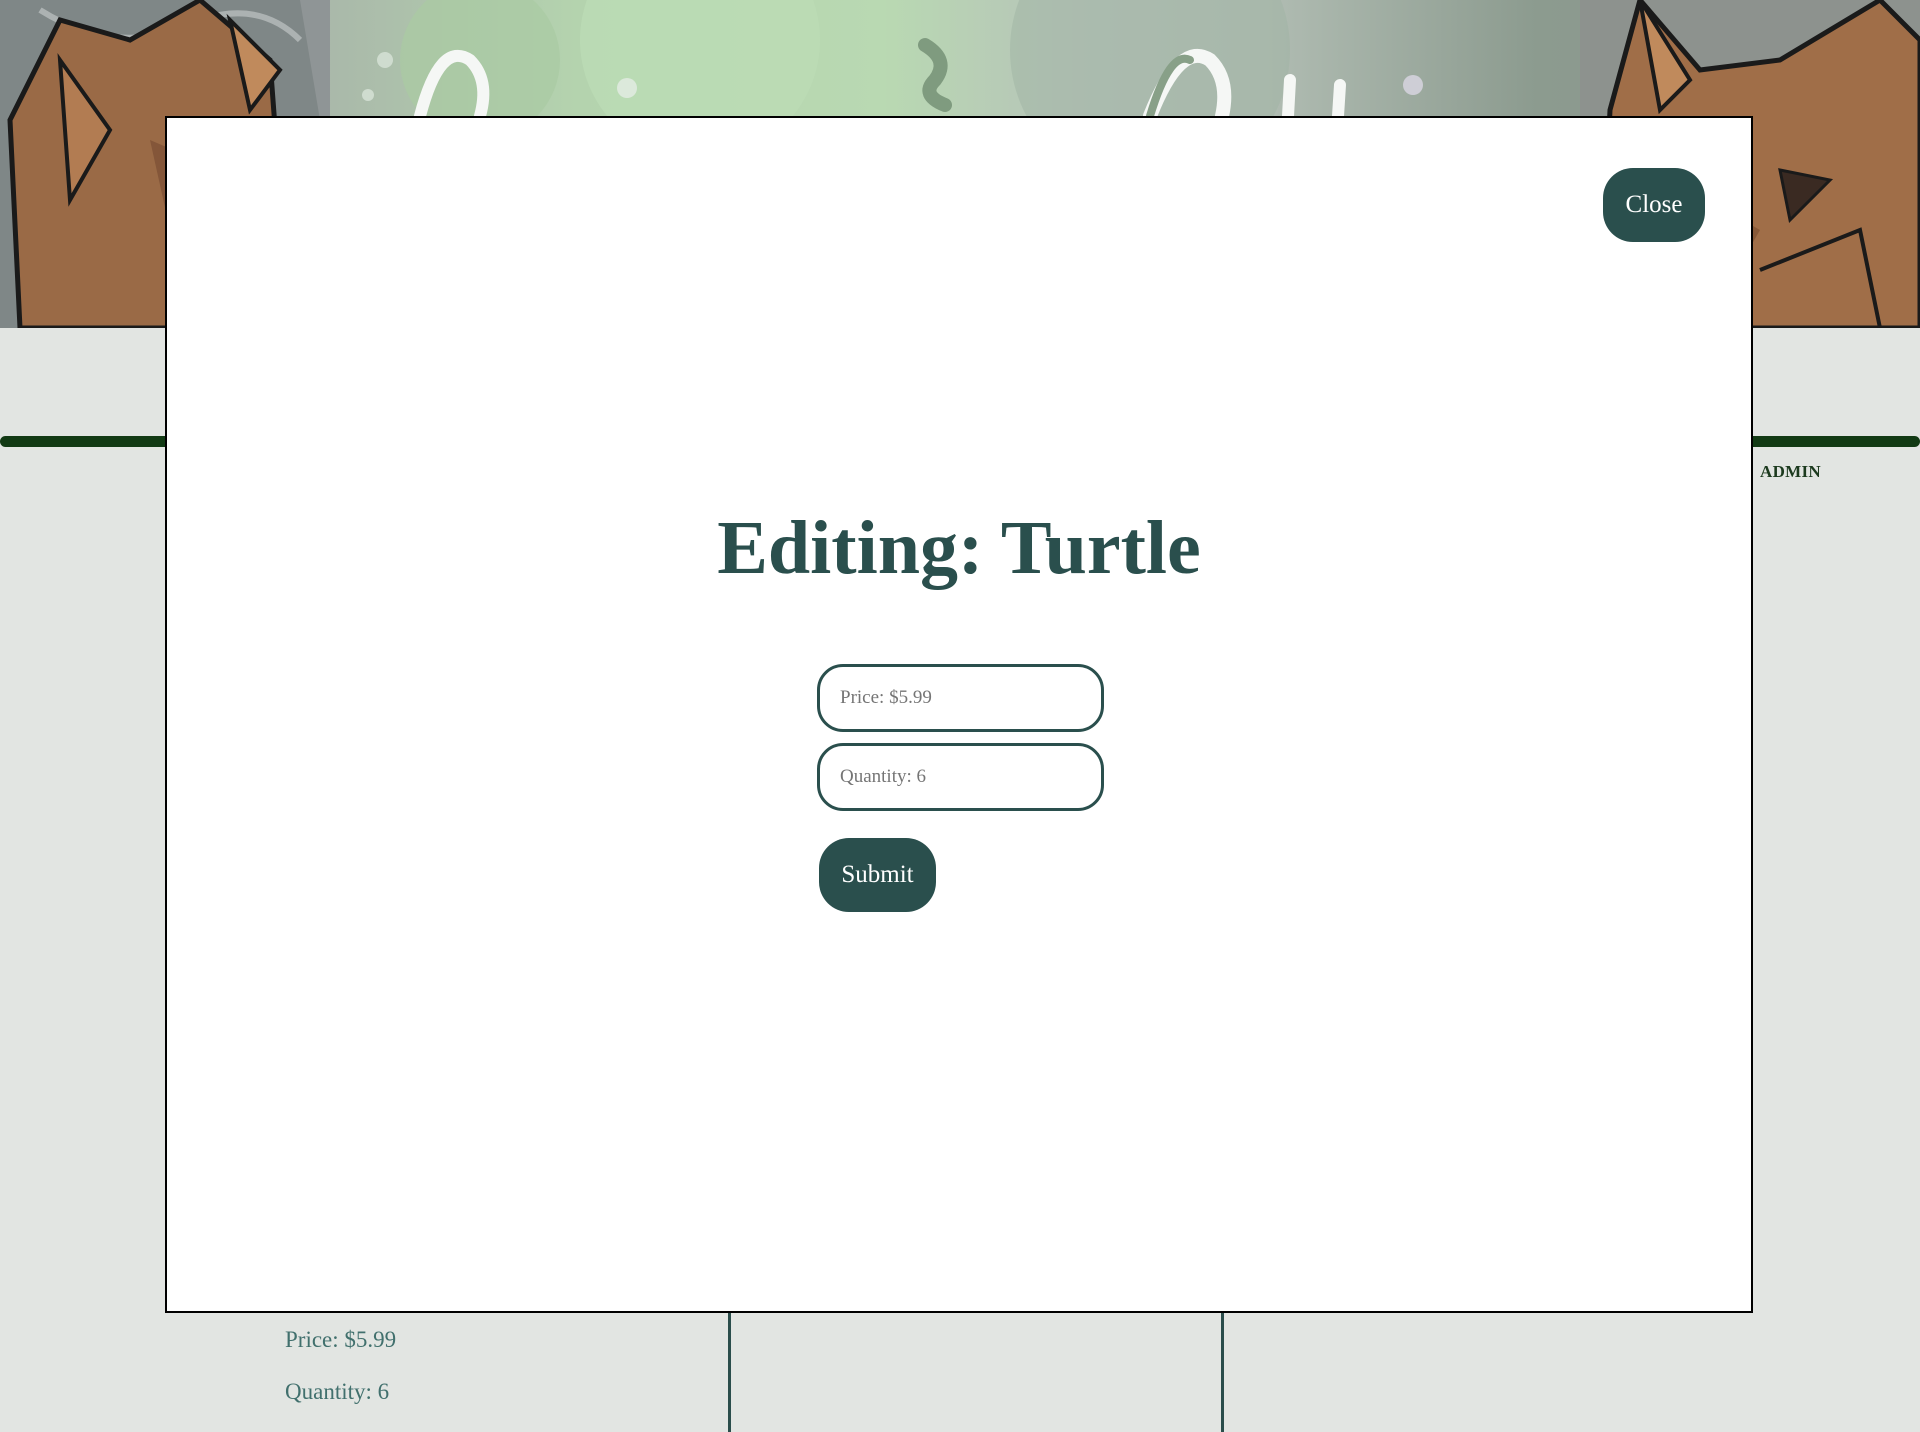  Describe the element at coordinates (1654, 205) in the screenshot. I see `close-button: Close` at that location.